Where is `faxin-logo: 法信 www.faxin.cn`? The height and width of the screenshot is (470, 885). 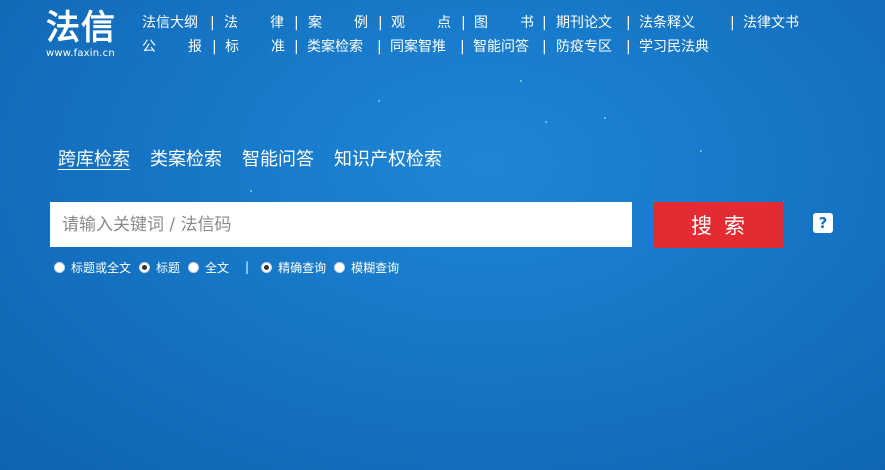
faxin-logo: 法信 www.faxin.cn is located at coordinates (89, 36).